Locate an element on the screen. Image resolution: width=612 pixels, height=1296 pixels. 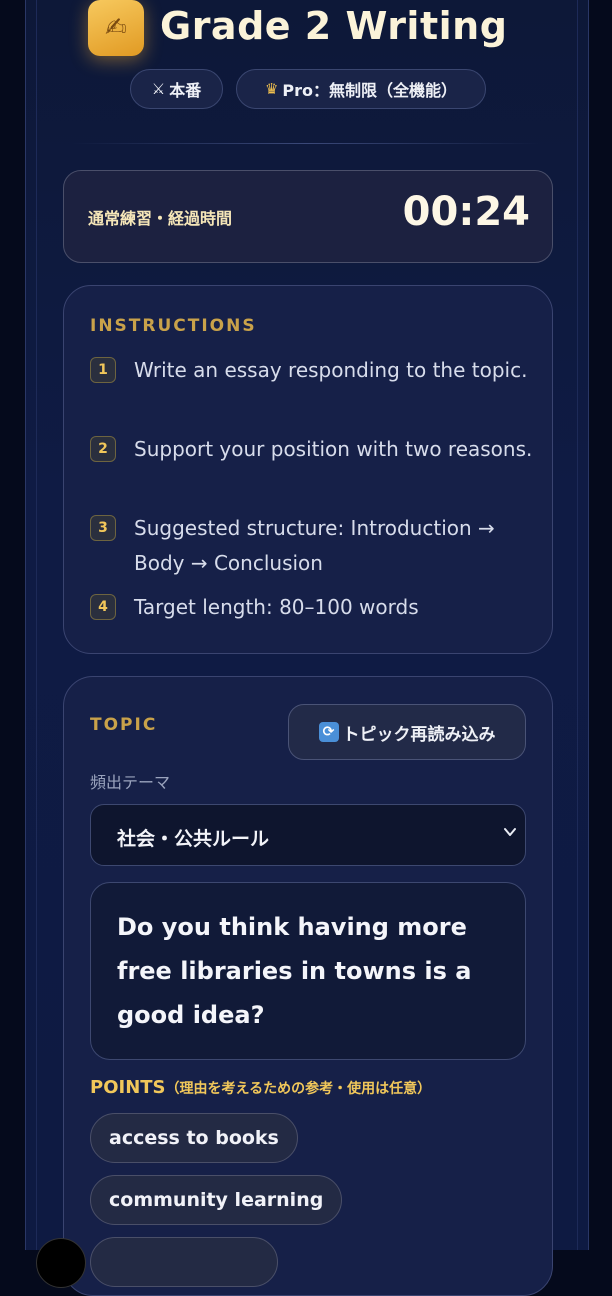
crossed-swords-icon: ⚔ is located at coordinates (158, 89).